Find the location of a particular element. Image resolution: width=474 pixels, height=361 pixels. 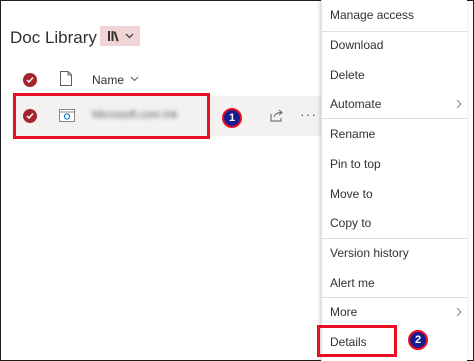

menu-item-automate: Automate is located at coordinates (395, 104).